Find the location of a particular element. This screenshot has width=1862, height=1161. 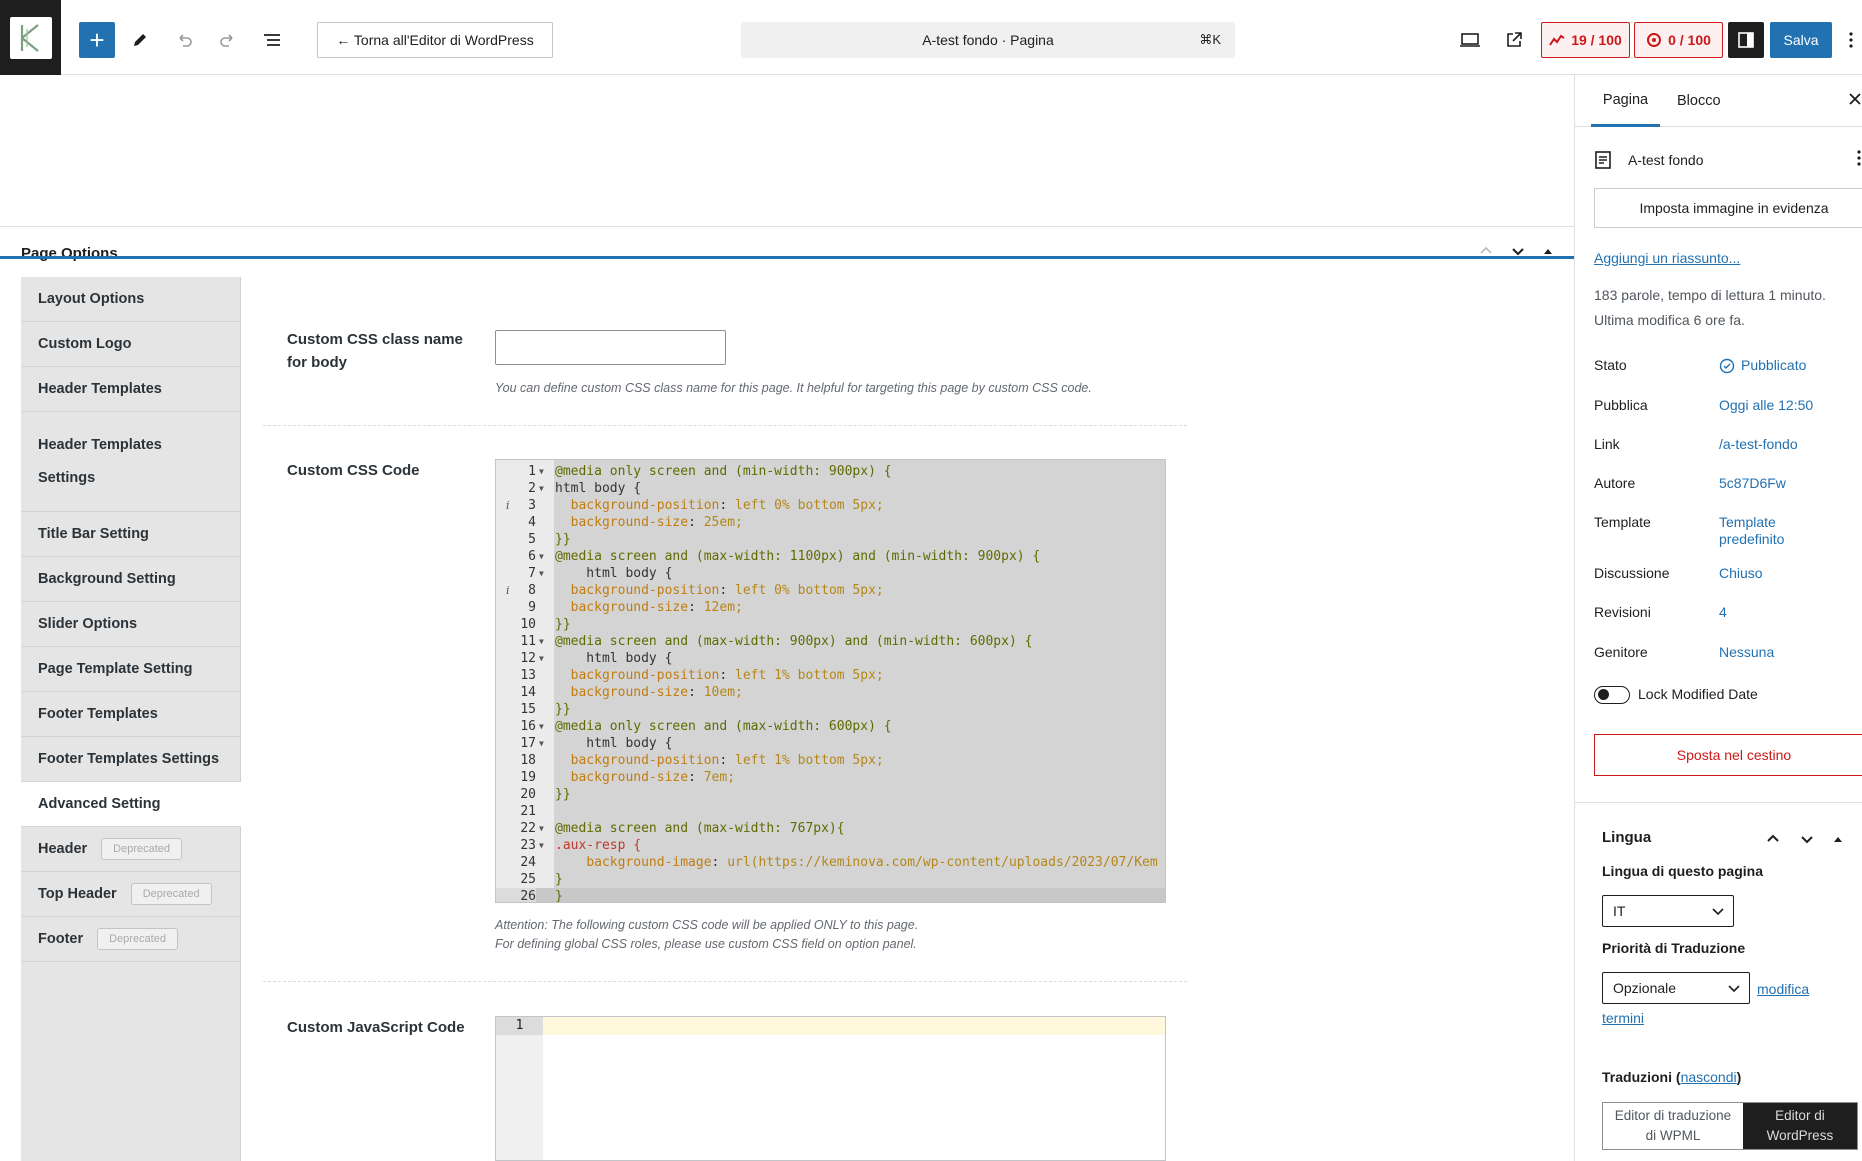

undo-button is located at coordinates (184, 40).